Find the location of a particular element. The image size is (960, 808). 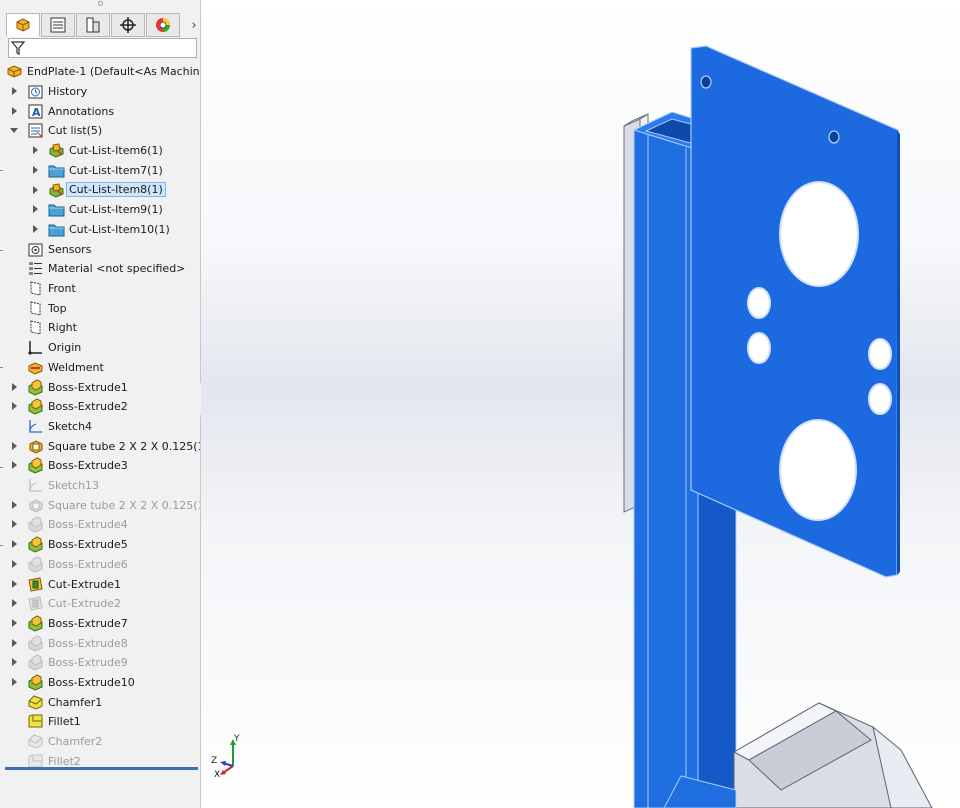

tree-item: Cut list(5) is located at coordinates (100, 130).